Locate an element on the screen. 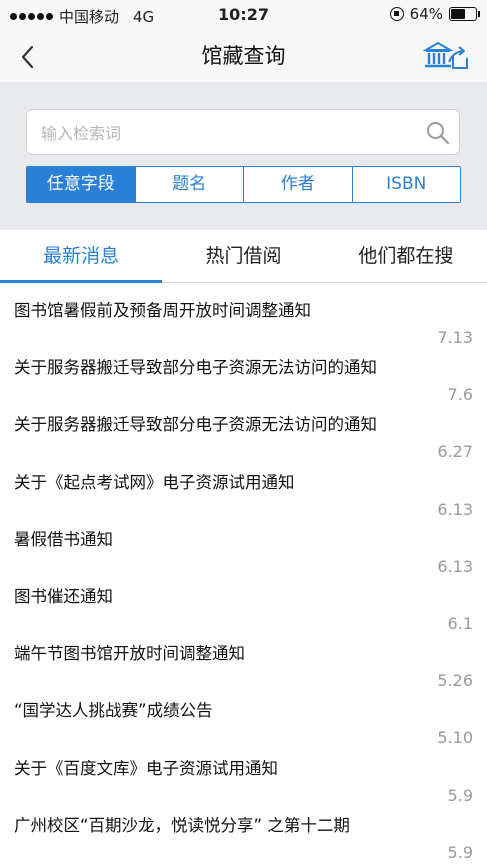 This screenshot has height=866, width=487. news-title: “国学达人挑战赛”成绩公告 is located at coordinates (113, 711).